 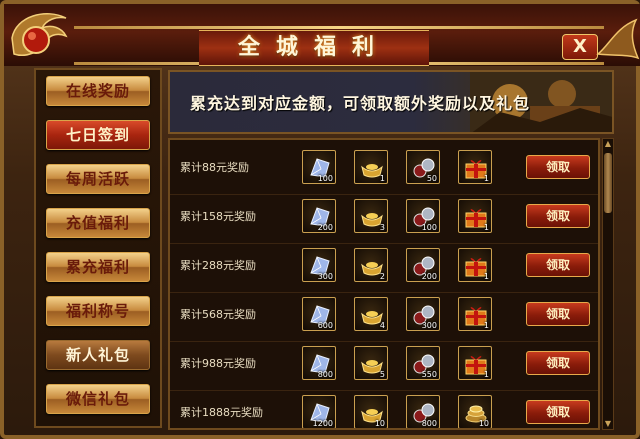 I want to click on sidebar-item-6: 福利称号, so click(x=98, y=311).